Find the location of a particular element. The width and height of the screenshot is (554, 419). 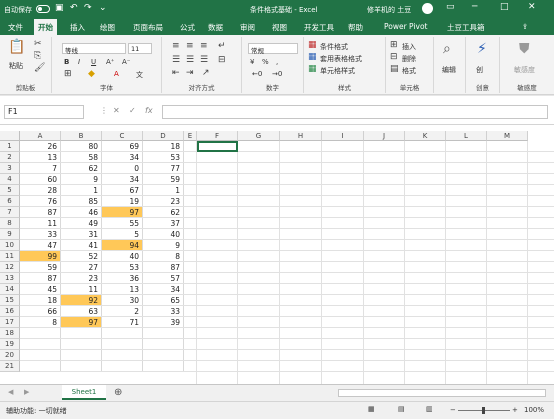

ribbon-display-icon: ▭ is located at coordinates (450, 7).